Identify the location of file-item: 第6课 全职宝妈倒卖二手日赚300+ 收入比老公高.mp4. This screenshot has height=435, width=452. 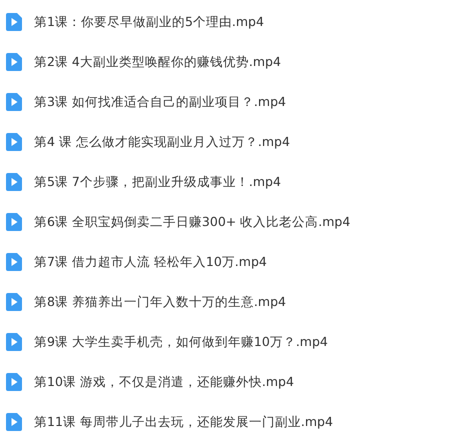
(226, 222).